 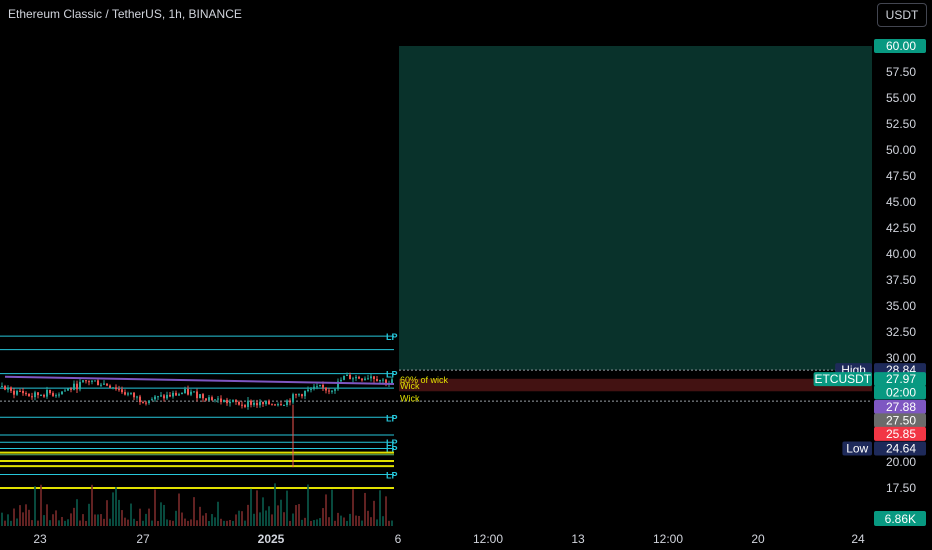 What do you see at coordinates (901, 202) in the screenshot?
I see `y-tick-label: 45.00` at bounding box center [901, 202].